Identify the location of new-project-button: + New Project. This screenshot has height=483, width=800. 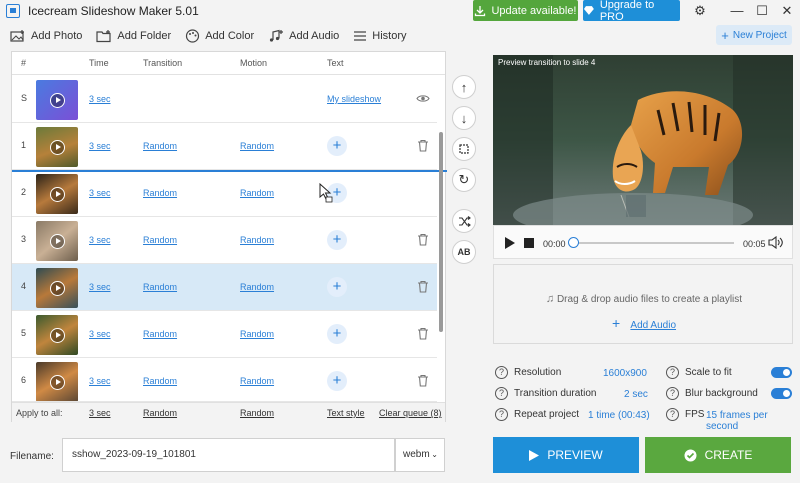
(754, 35).